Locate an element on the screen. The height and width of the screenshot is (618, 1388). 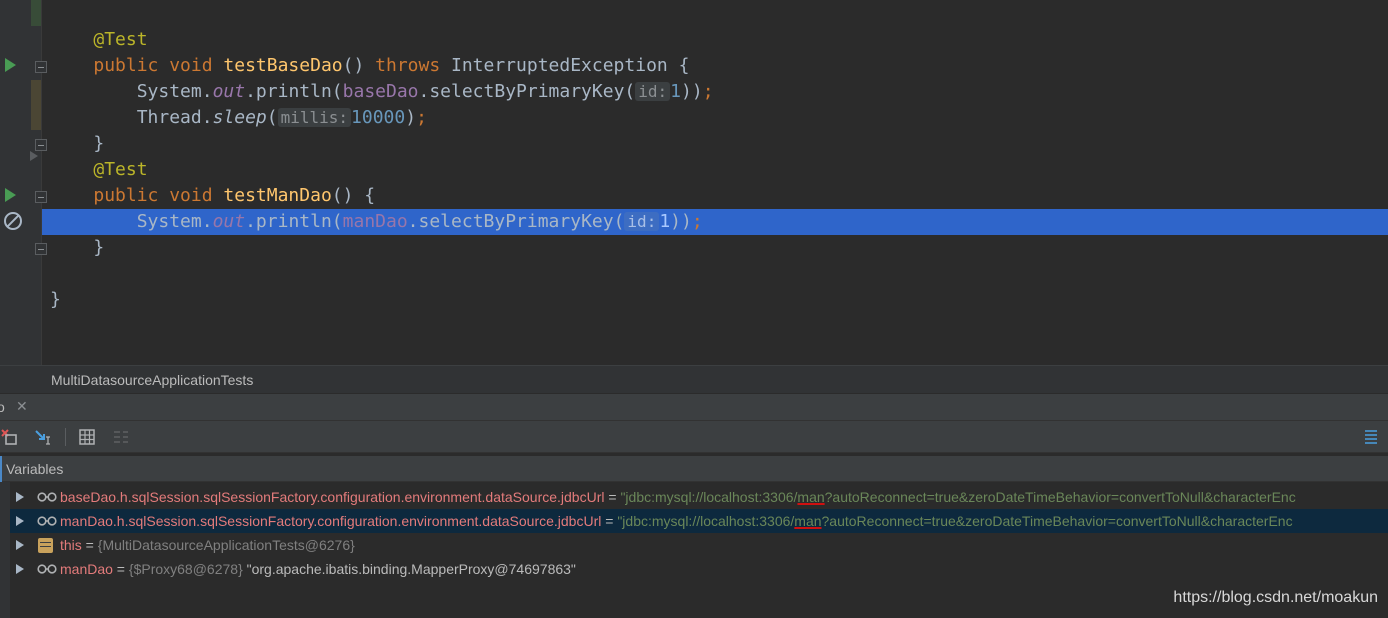
code-text: Thread.sleep(millis: 10000); is located at coordinates (238, 118).